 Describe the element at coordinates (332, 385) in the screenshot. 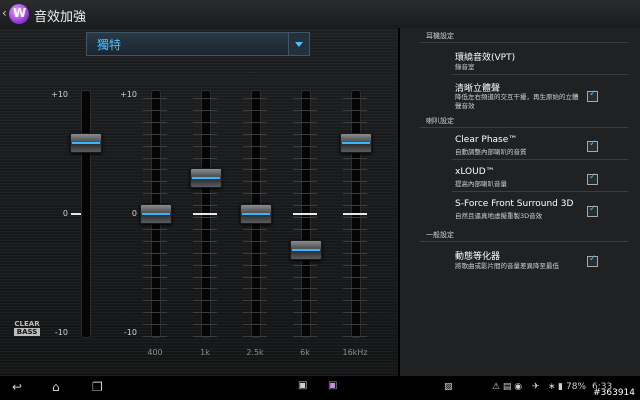

I see `walkman-widget-icon: ▣` at that location.